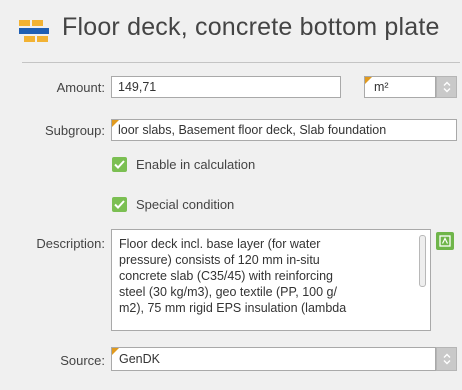 This screenshot has height=390, width=462. I want to click on unit-marker, so click(368, 80).